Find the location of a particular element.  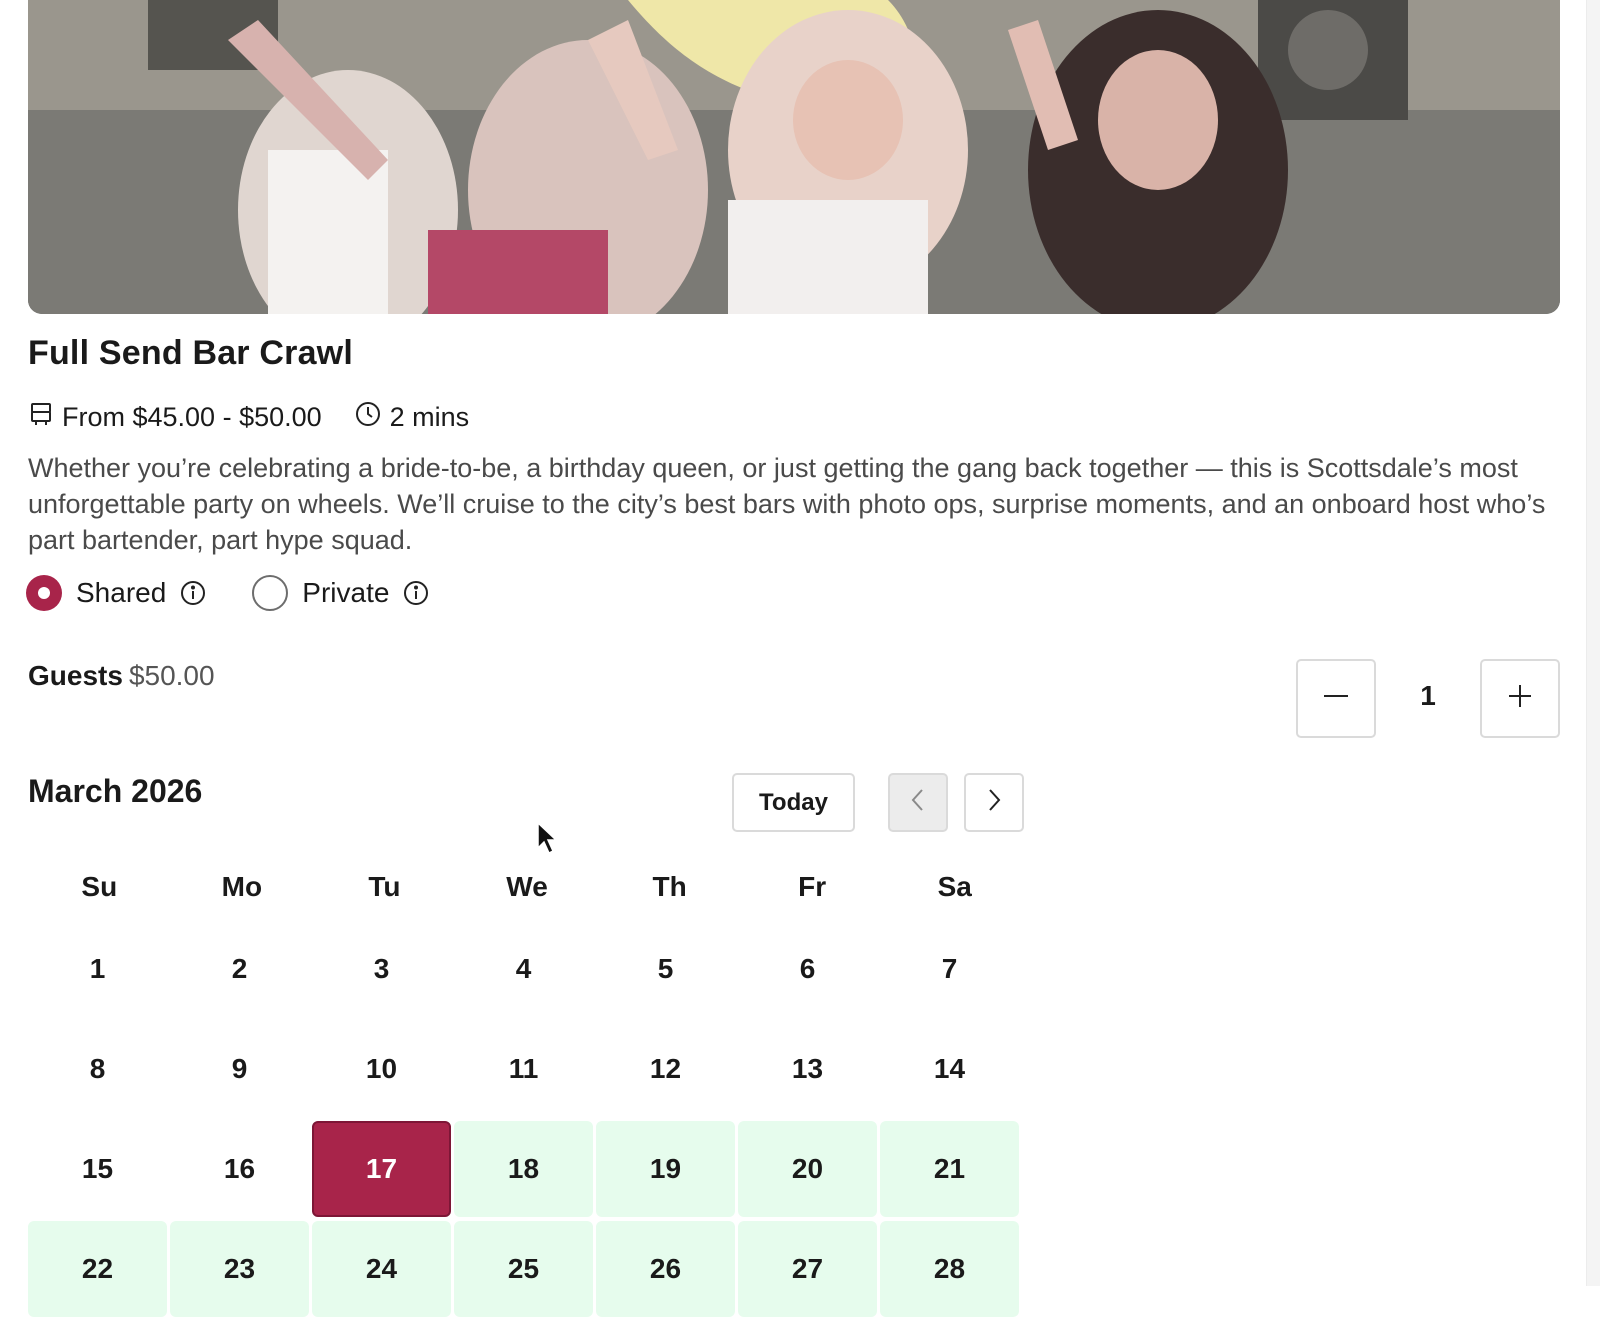

calendar-day-available: 19 is located at coordinates (665, 1169).